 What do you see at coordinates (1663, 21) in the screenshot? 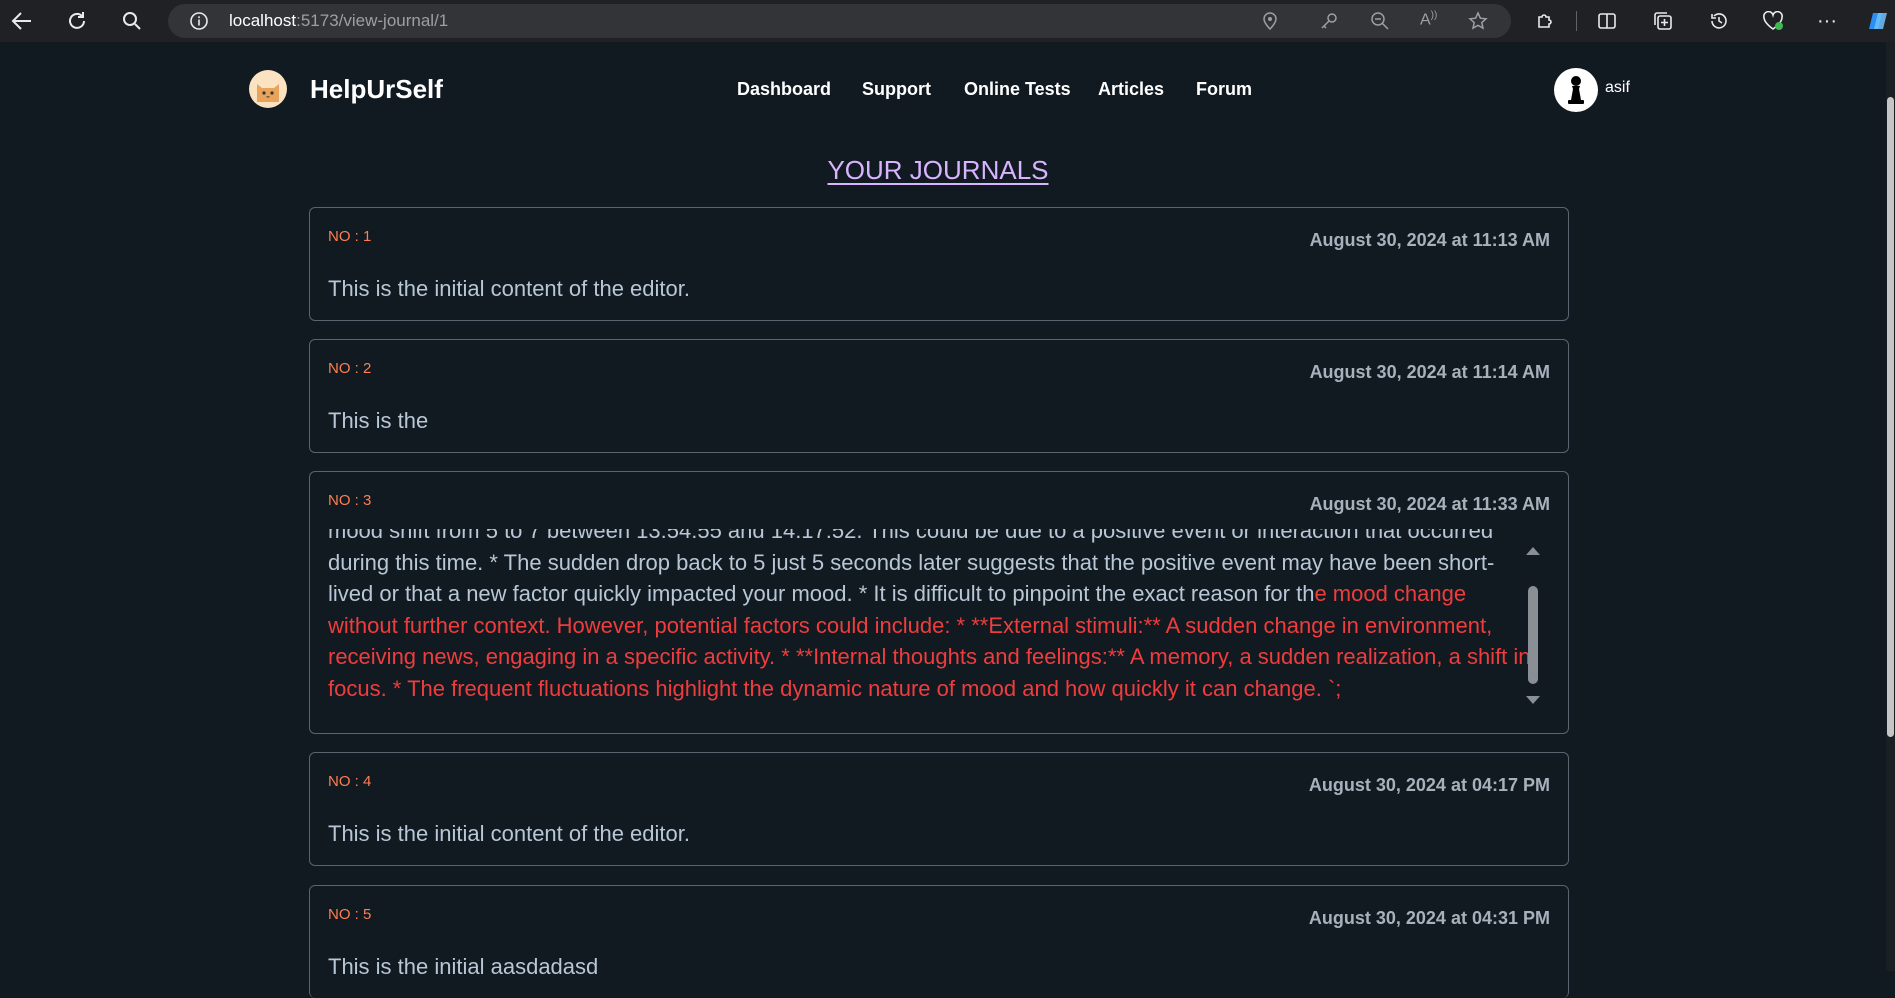
I see `collections-icon` at bounding box center [1663, 21].